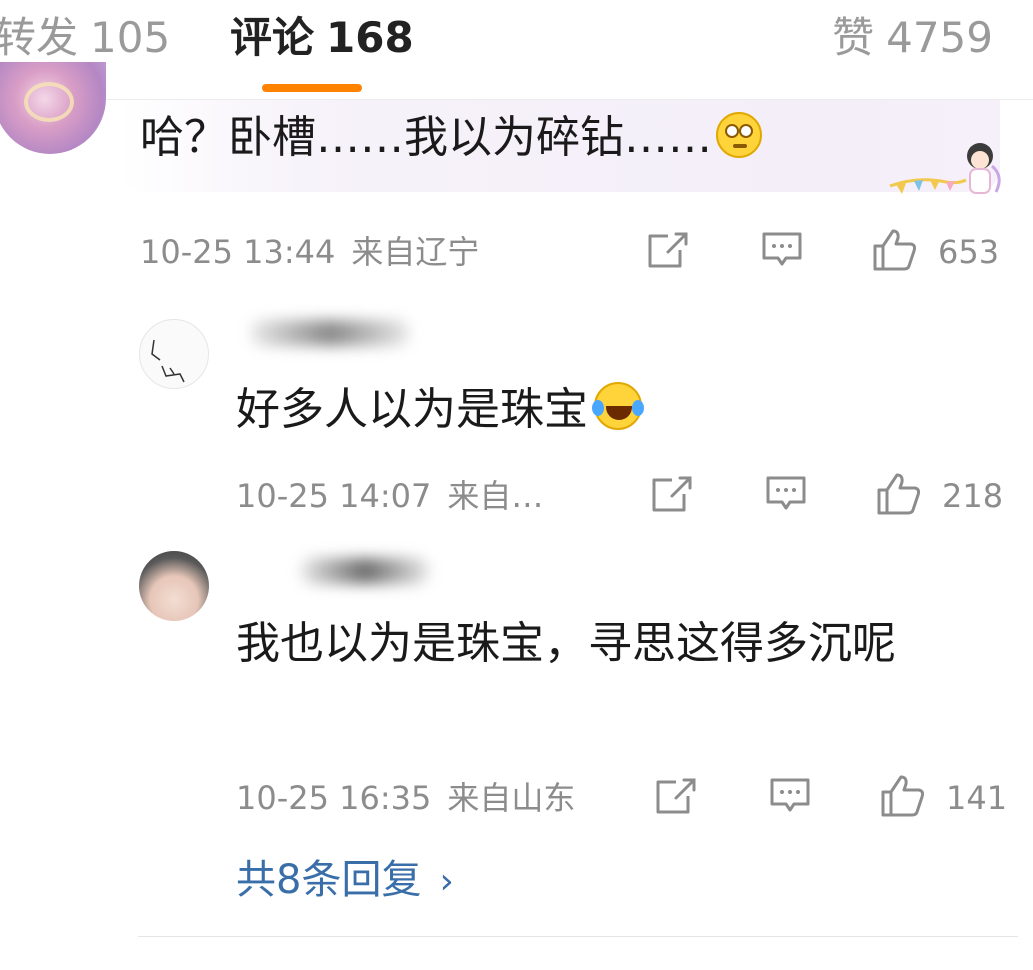  I want to click on reply-meta: 10-25 16:35 来自山东, so click(405, 798).